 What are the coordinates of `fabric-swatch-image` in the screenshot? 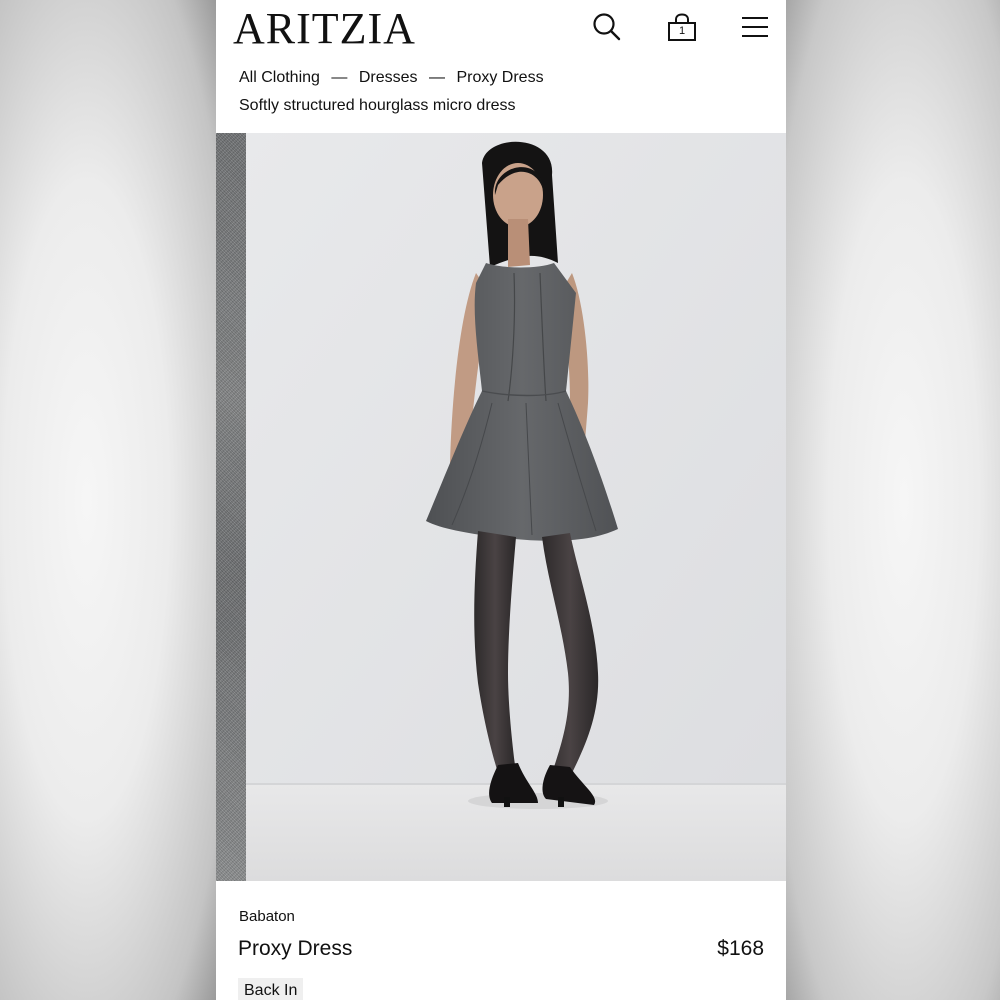 It's located at (231, 507).